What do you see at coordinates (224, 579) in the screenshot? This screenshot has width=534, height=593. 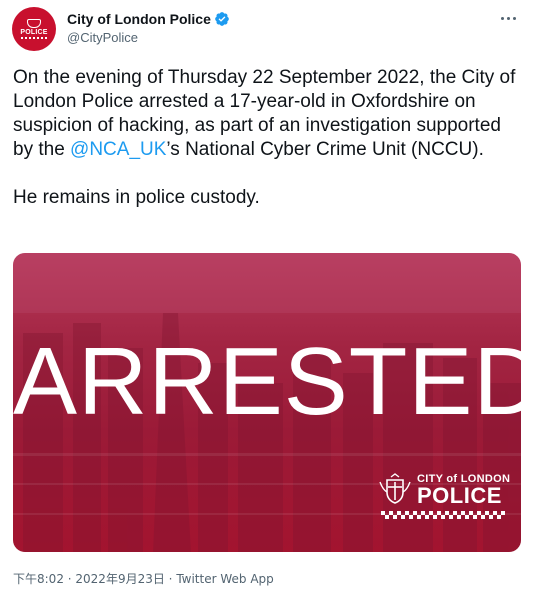 I see `tweet-source: Twitter Web App` at bounding box center [224, 579].